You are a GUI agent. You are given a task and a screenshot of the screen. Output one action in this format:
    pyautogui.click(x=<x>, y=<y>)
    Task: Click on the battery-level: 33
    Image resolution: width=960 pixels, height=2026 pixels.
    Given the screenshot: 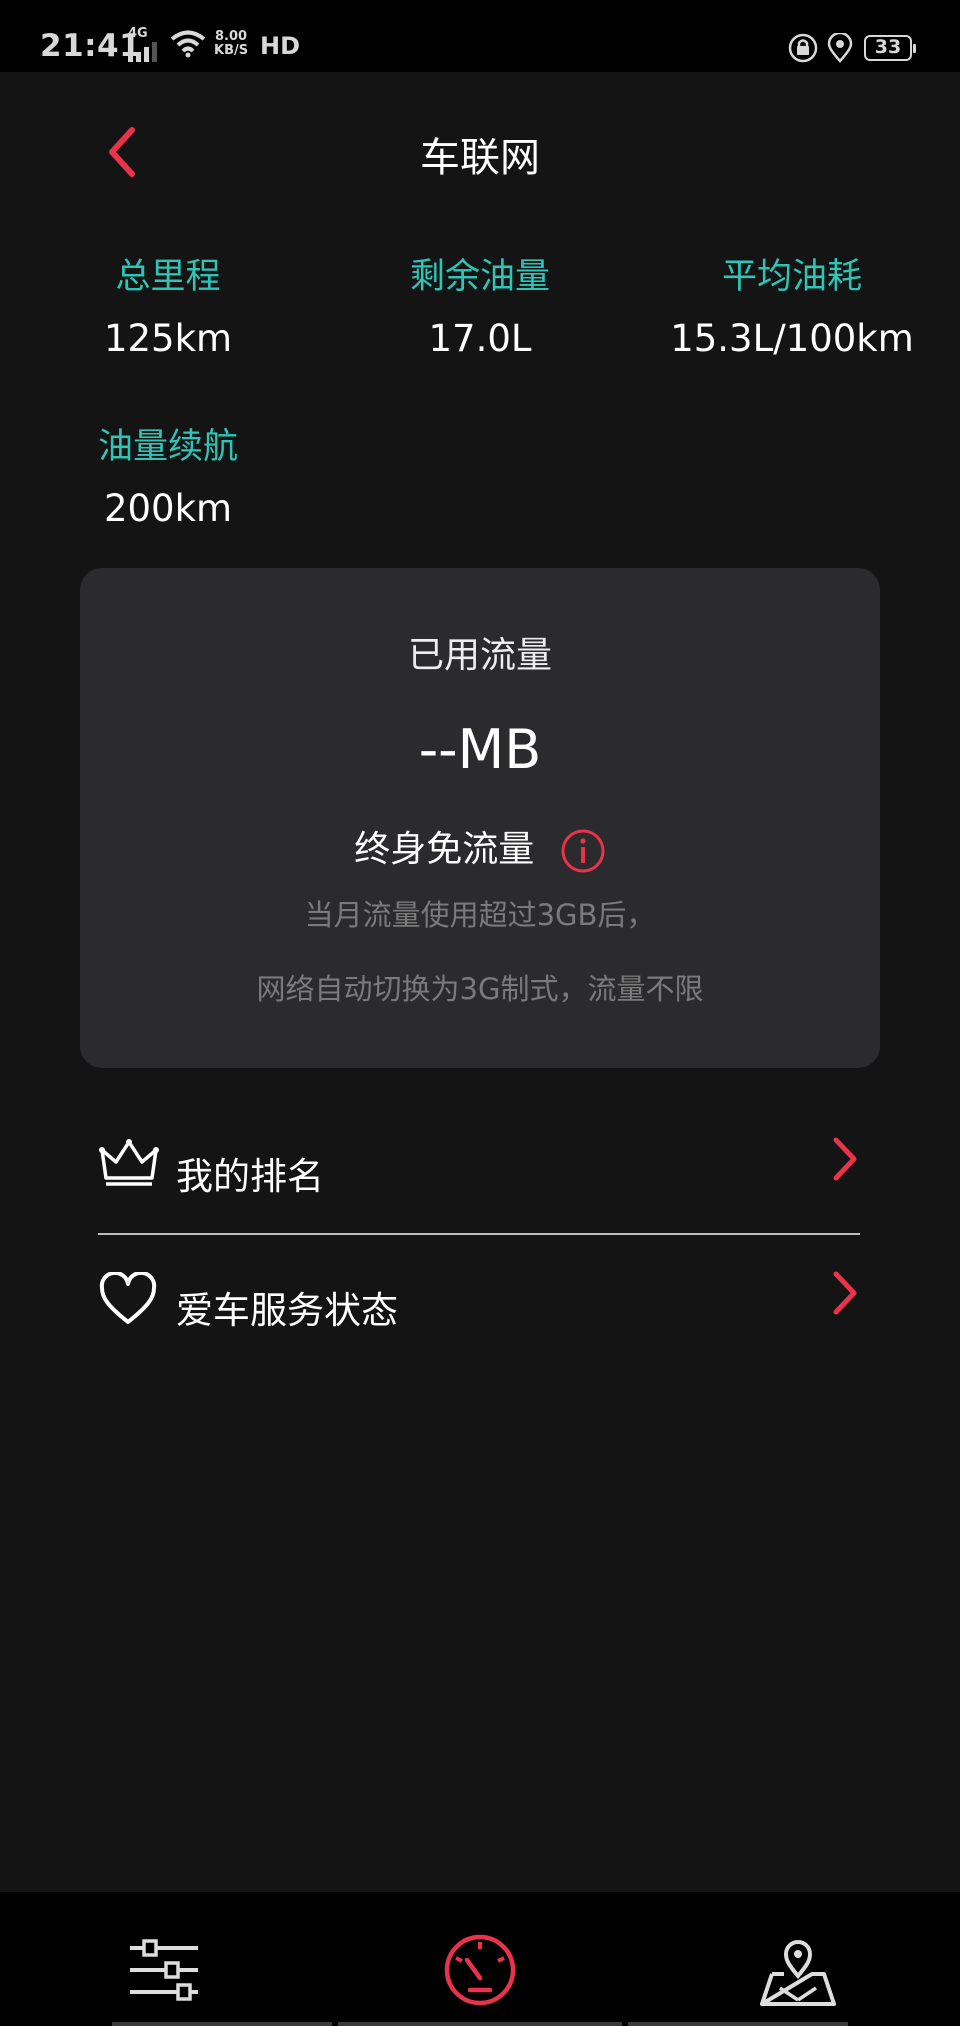 What is the action you would take?
    pyautogui.click(x=888, y=47)
    